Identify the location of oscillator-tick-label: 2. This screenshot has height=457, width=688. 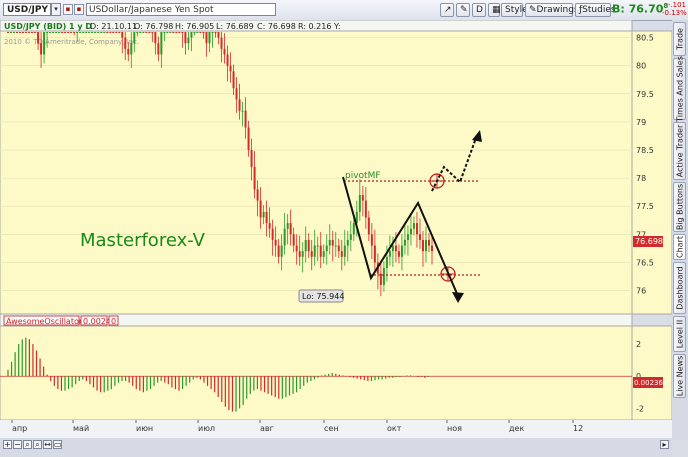
(638, 344).